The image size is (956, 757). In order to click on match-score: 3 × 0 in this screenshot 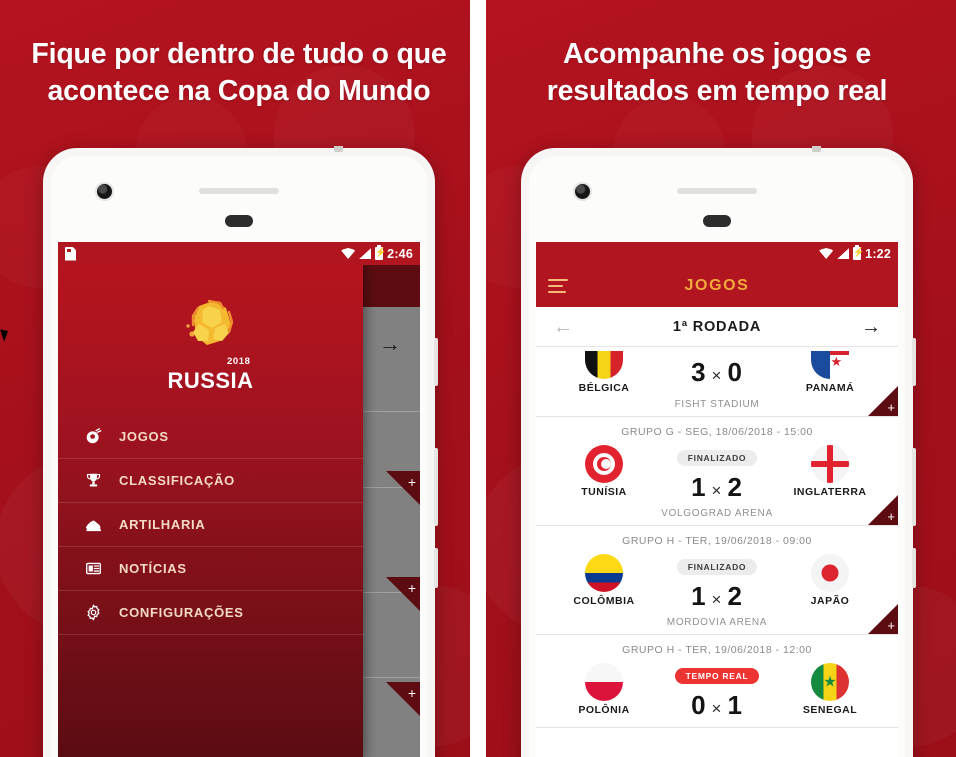, I will do `click(717, 372)`.